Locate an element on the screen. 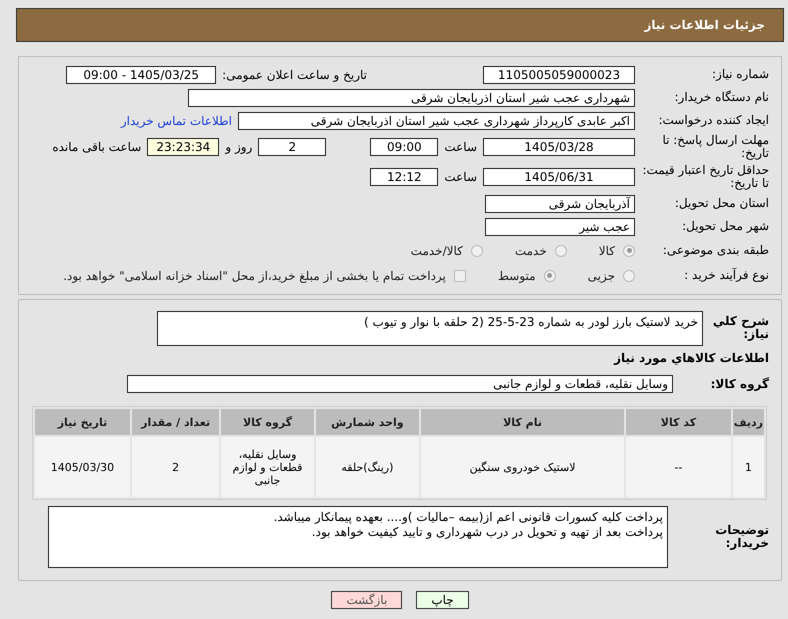  need-number-field: 1105005059000023 is located at coordinates (559, 75).